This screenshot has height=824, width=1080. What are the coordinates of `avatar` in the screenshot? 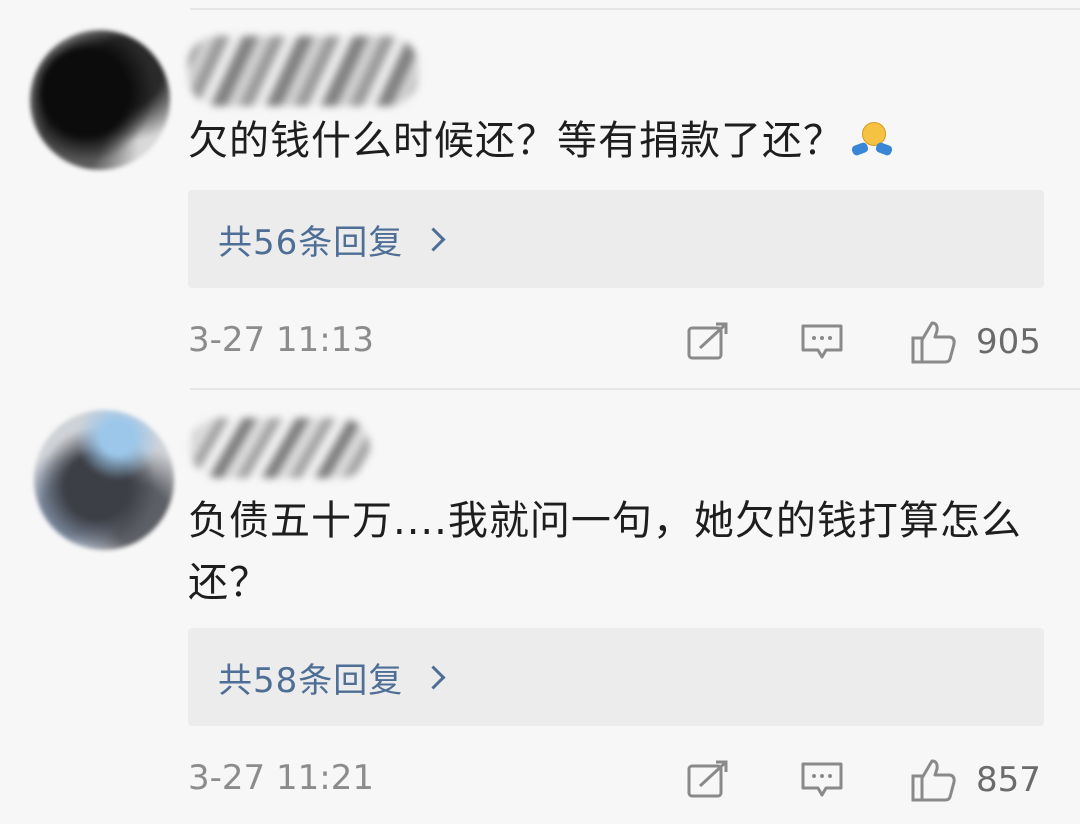 It's located at (104, 480).